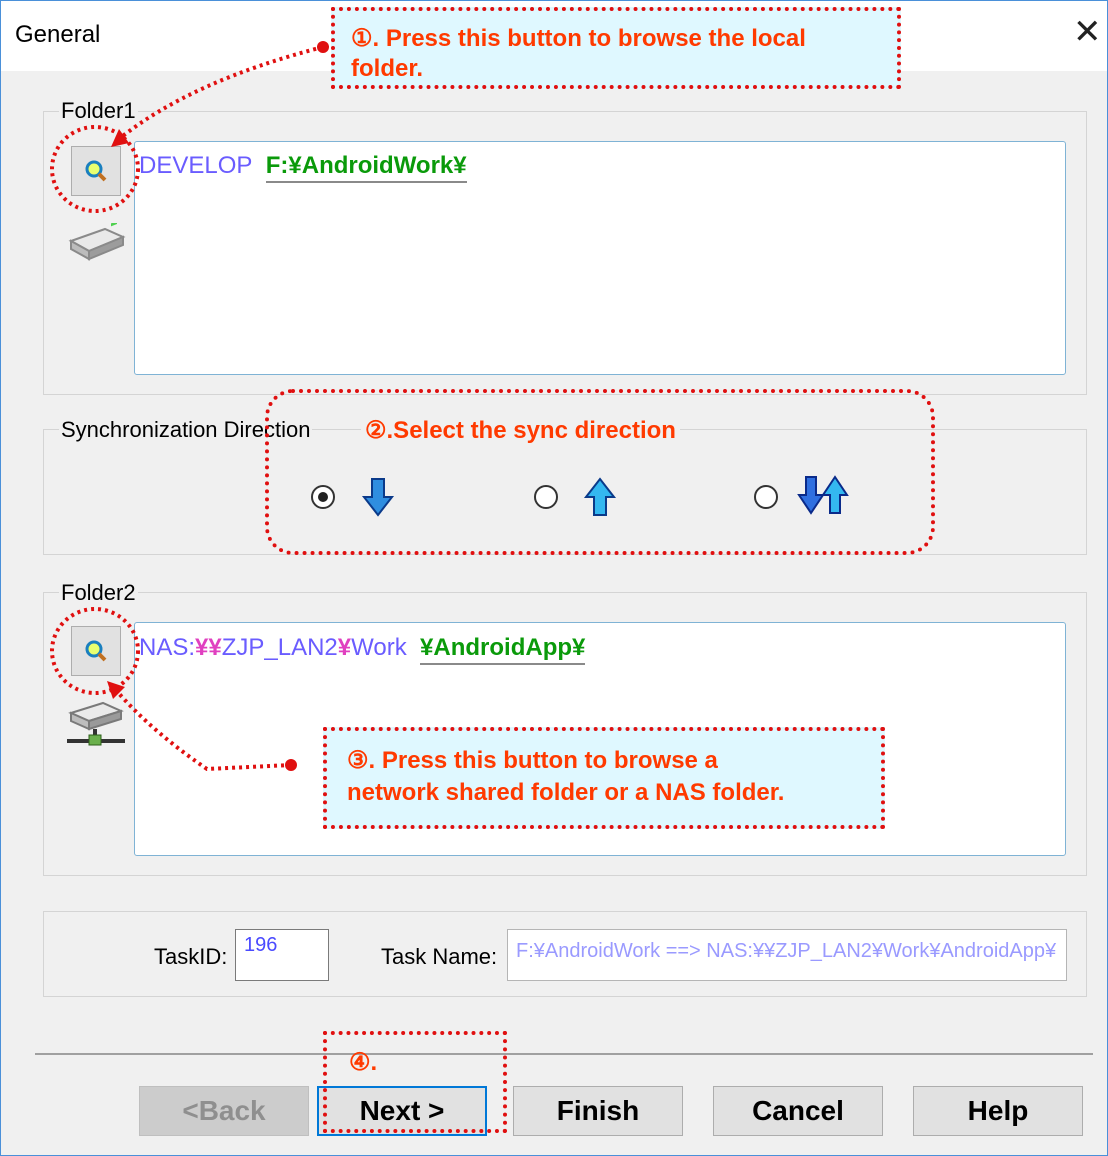 This screenshot has height=1156, width=1108. I want to click on annotation-1-dot, so click(323, 47).